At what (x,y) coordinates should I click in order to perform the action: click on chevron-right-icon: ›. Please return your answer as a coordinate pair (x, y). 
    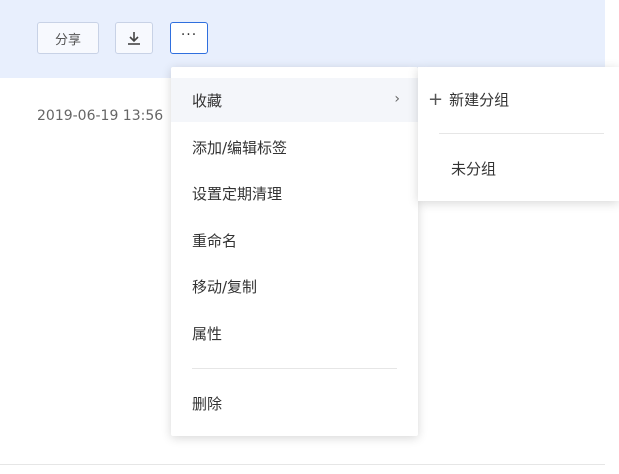
    Looking at the image, I should click on (397, 99).